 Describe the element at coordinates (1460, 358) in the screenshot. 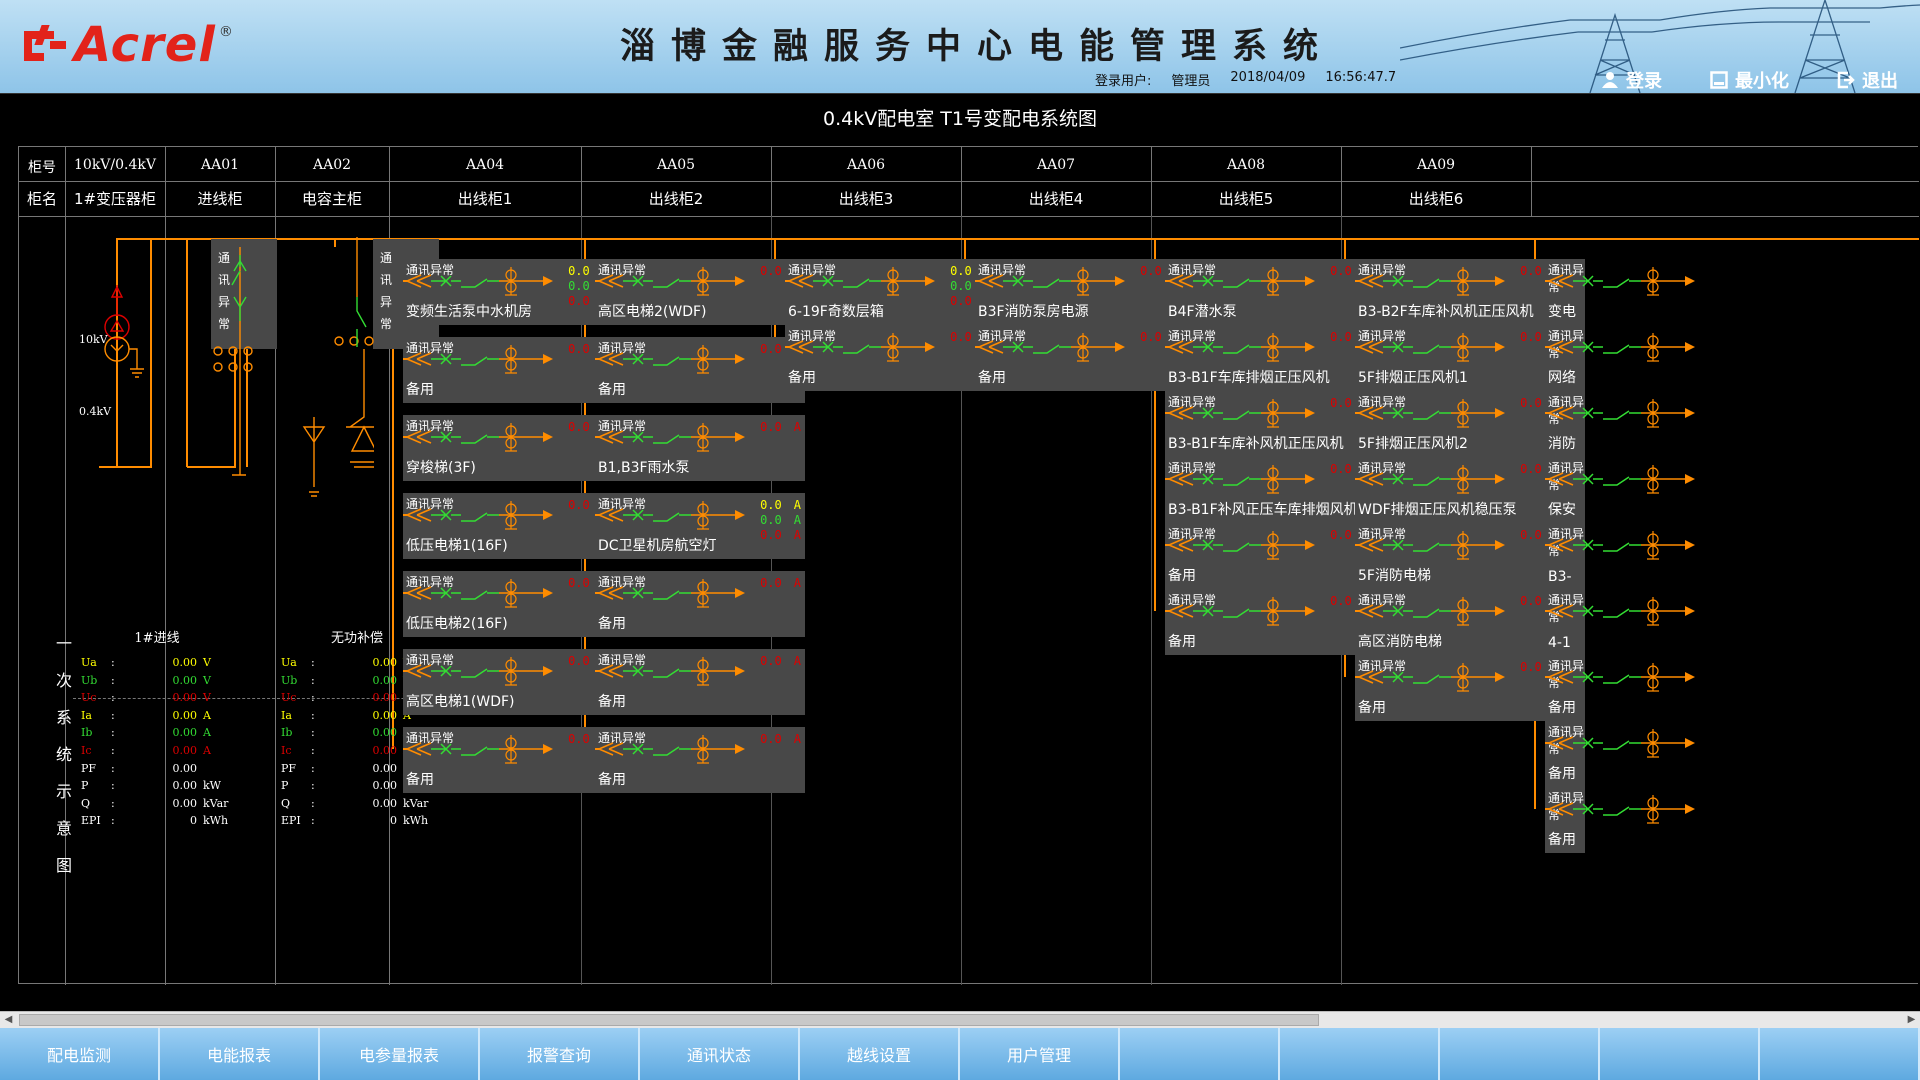

I see `feeder-panel: 通讯异常0.0A5F排烟正压风机1` at that location.